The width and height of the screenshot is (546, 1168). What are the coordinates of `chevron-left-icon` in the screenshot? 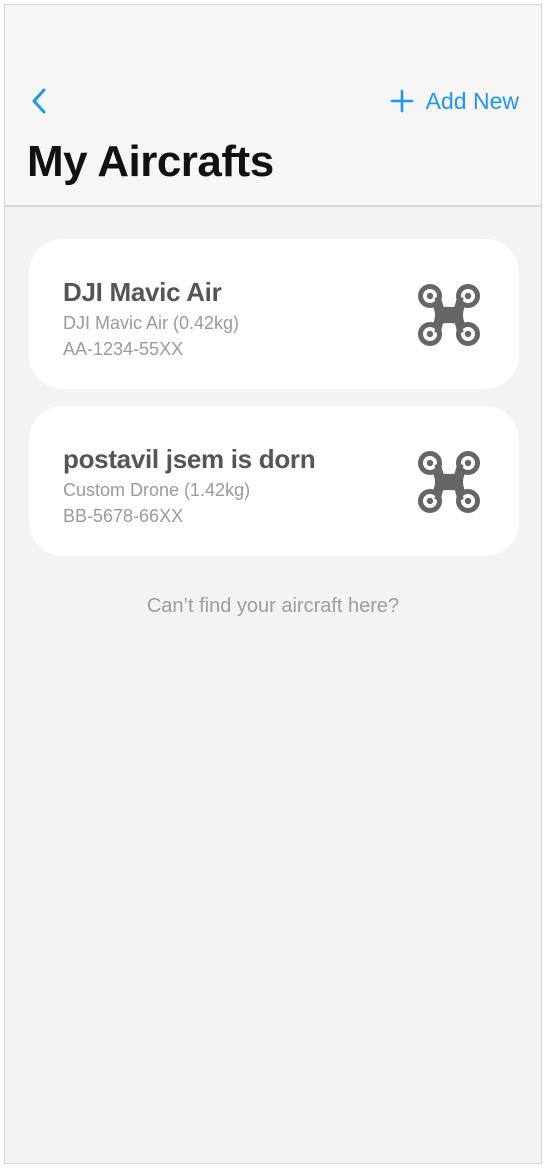 It's located at (39, 101).